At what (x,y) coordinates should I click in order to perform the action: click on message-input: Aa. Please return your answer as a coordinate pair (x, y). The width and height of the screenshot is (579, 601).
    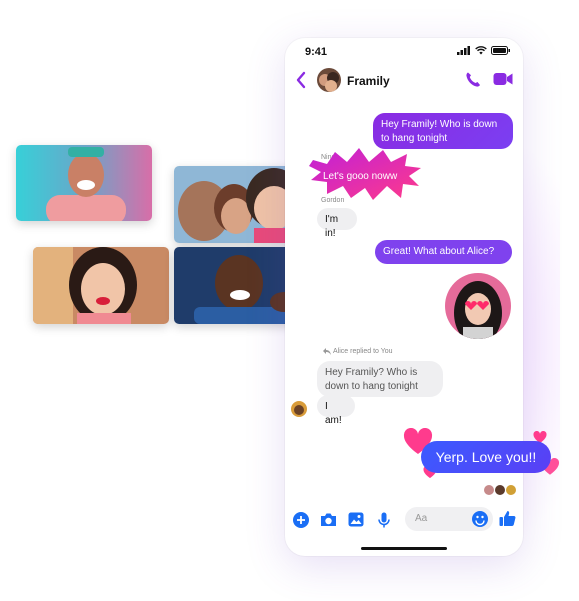
    Looking at the image, I should click on (449, 519).